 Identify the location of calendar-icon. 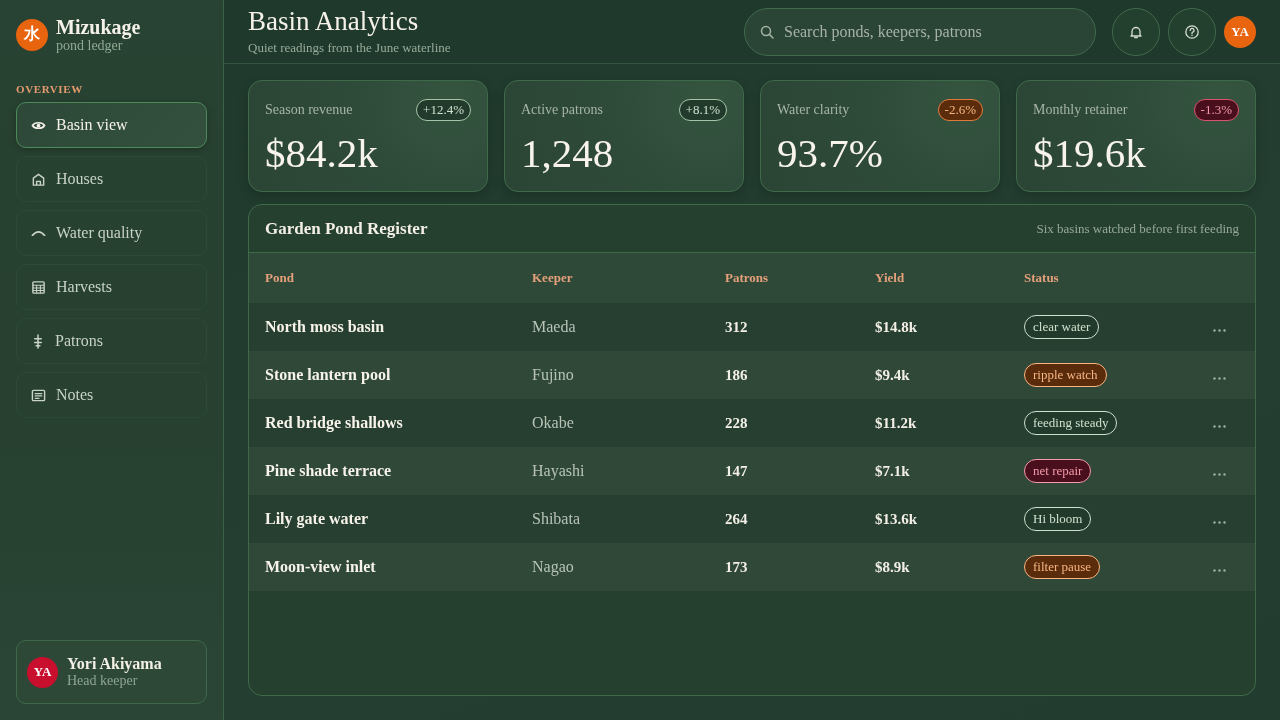
(38, 287).